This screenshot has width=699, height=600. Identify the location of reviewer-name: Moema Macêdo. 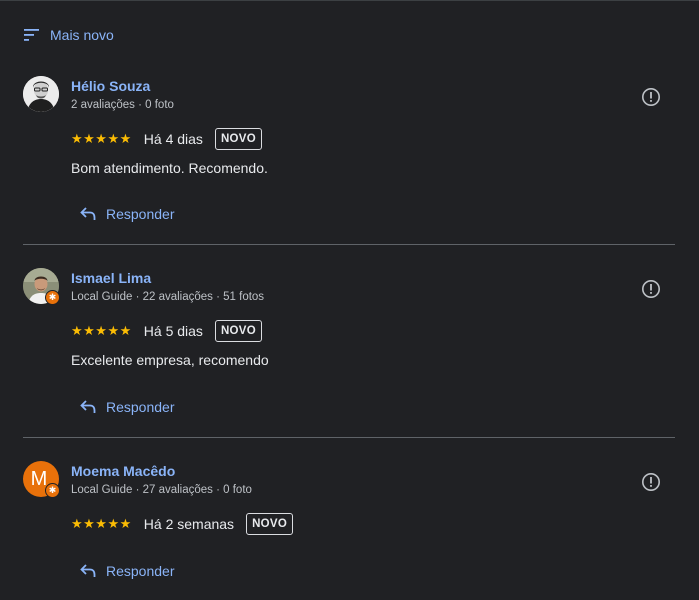
(123, 471).